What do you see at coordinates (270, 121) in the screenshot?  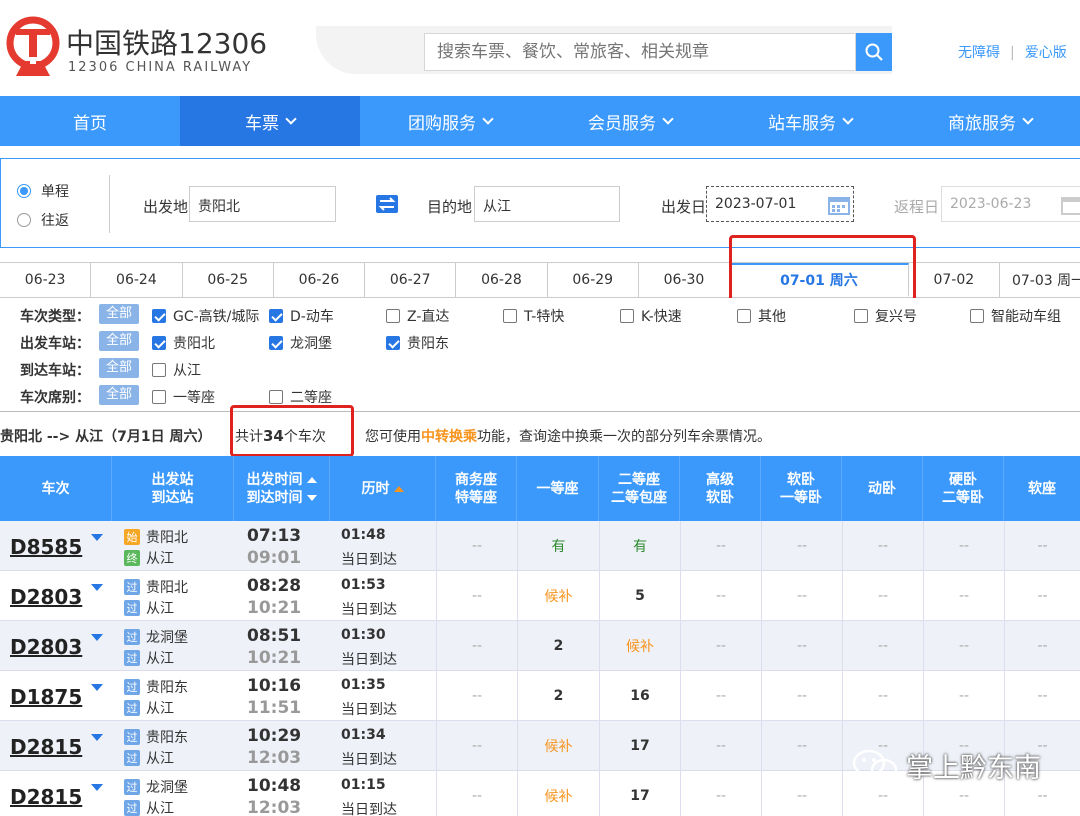 I see `nav-tickets: 车票` at bounding box center [270, 121].